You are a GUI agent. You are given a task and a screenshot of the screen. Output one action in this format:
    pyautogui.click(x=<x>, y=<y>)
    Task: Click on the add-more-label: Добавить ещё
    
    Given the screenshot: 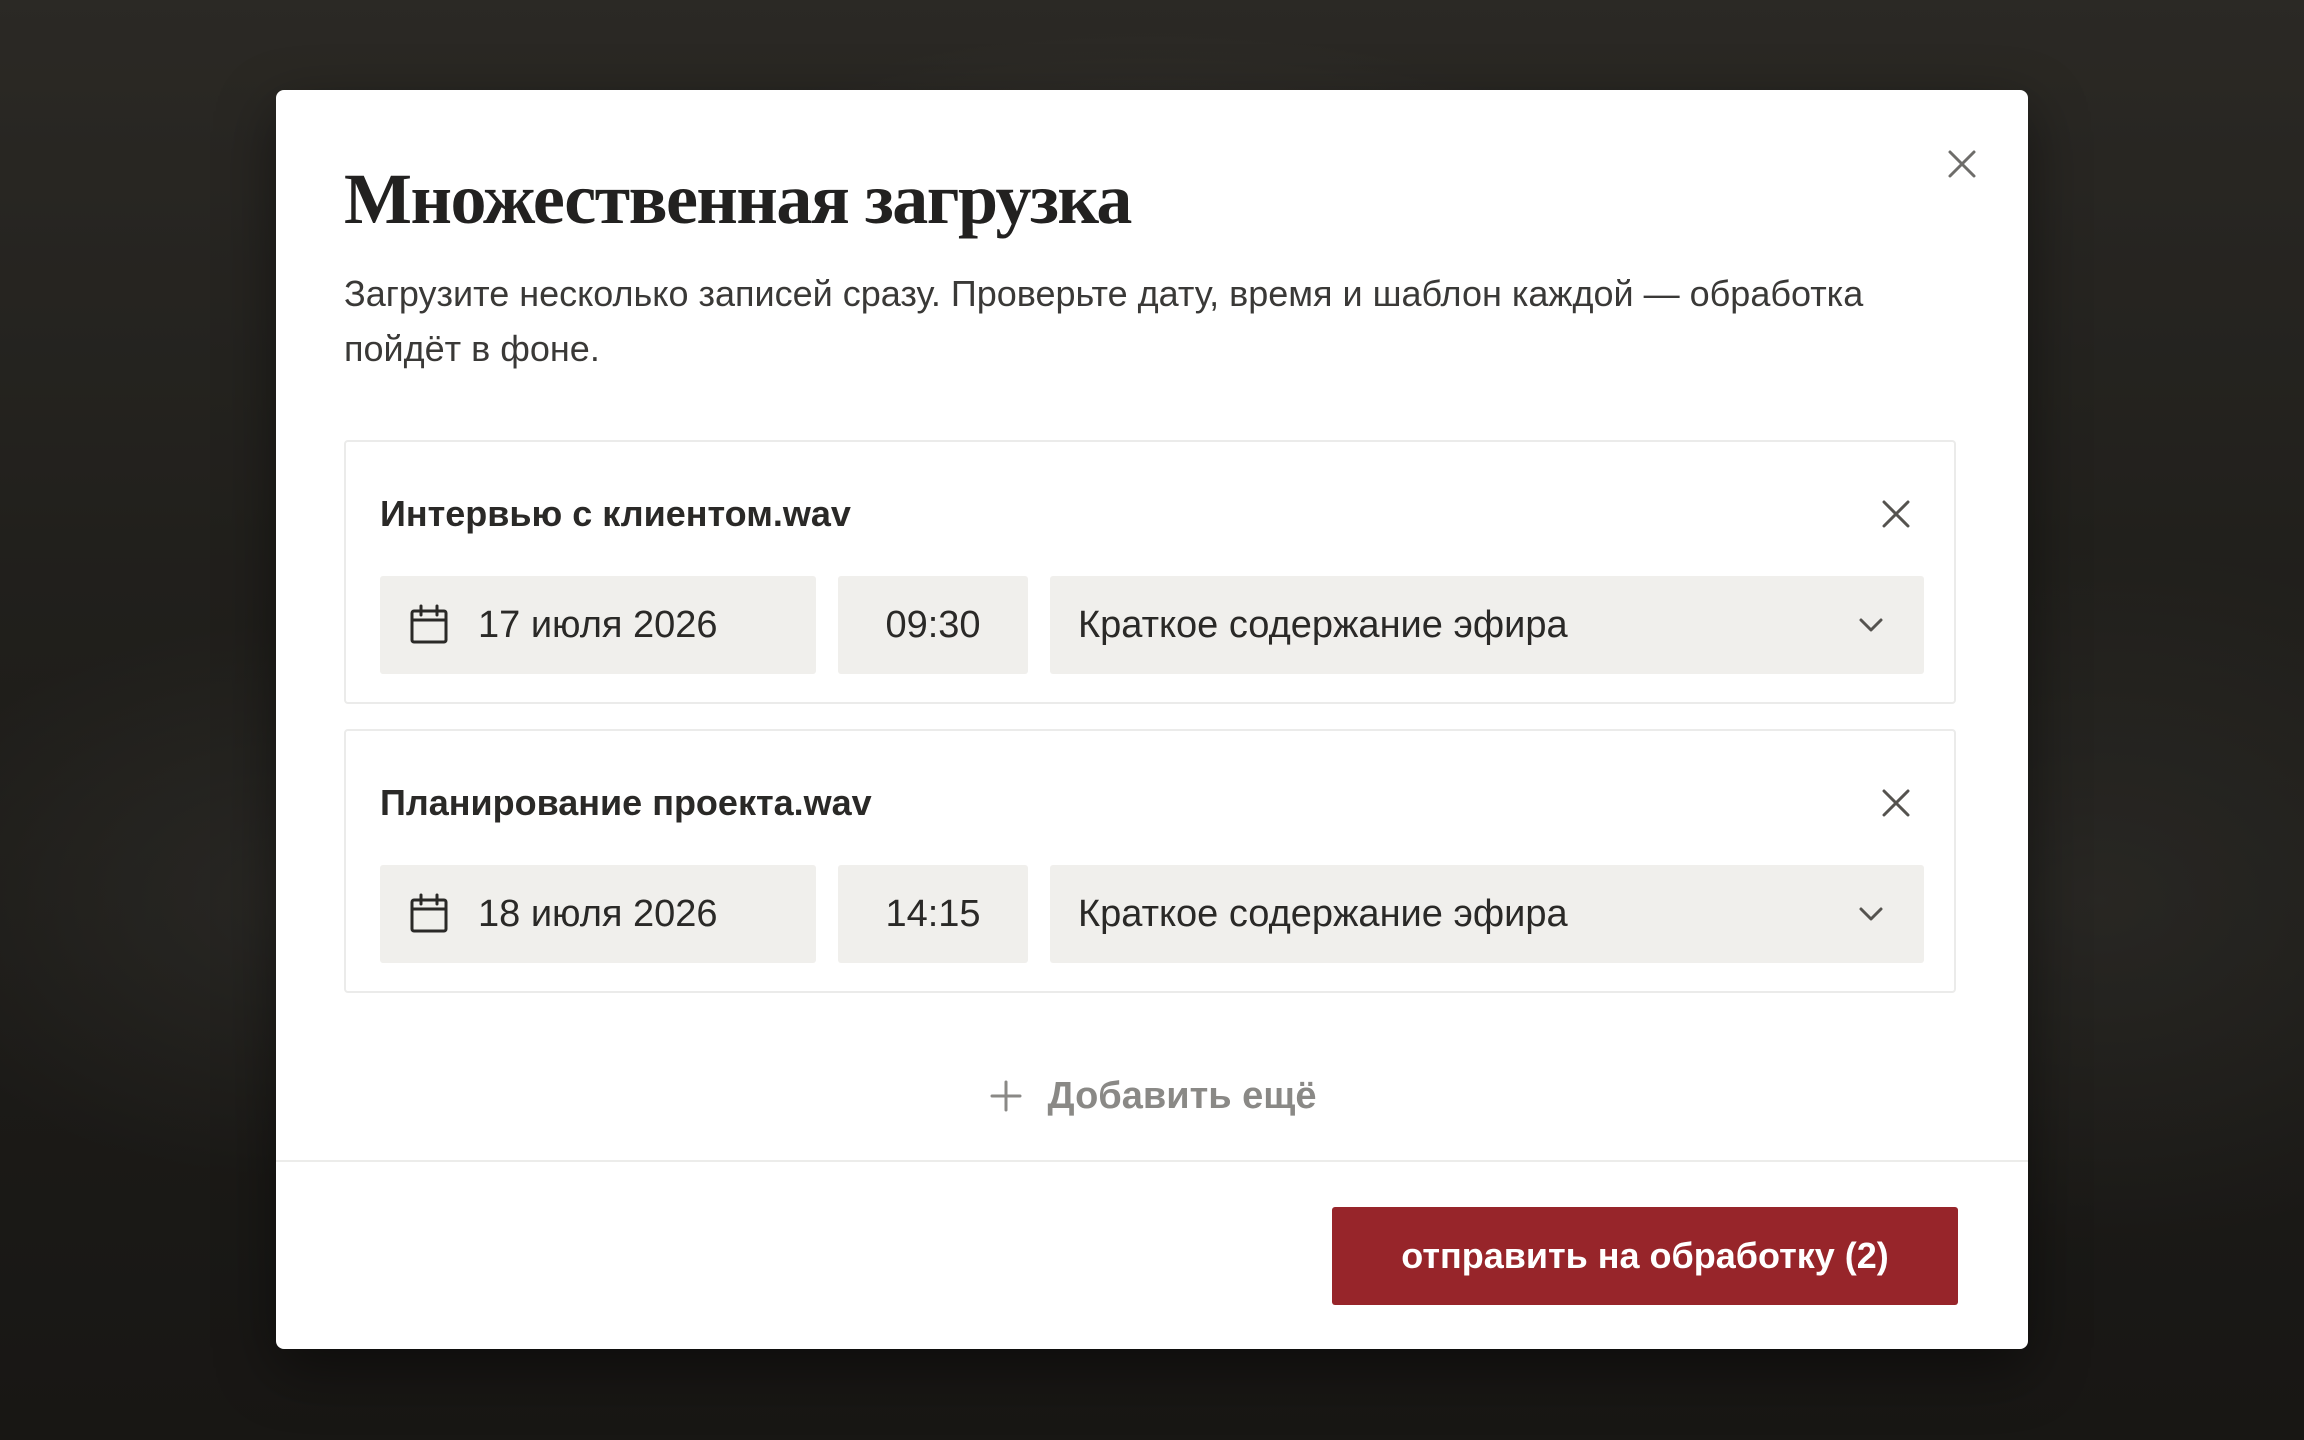 What is the action you would take?
    pyautogui.click(x=1182, y=1095)
    